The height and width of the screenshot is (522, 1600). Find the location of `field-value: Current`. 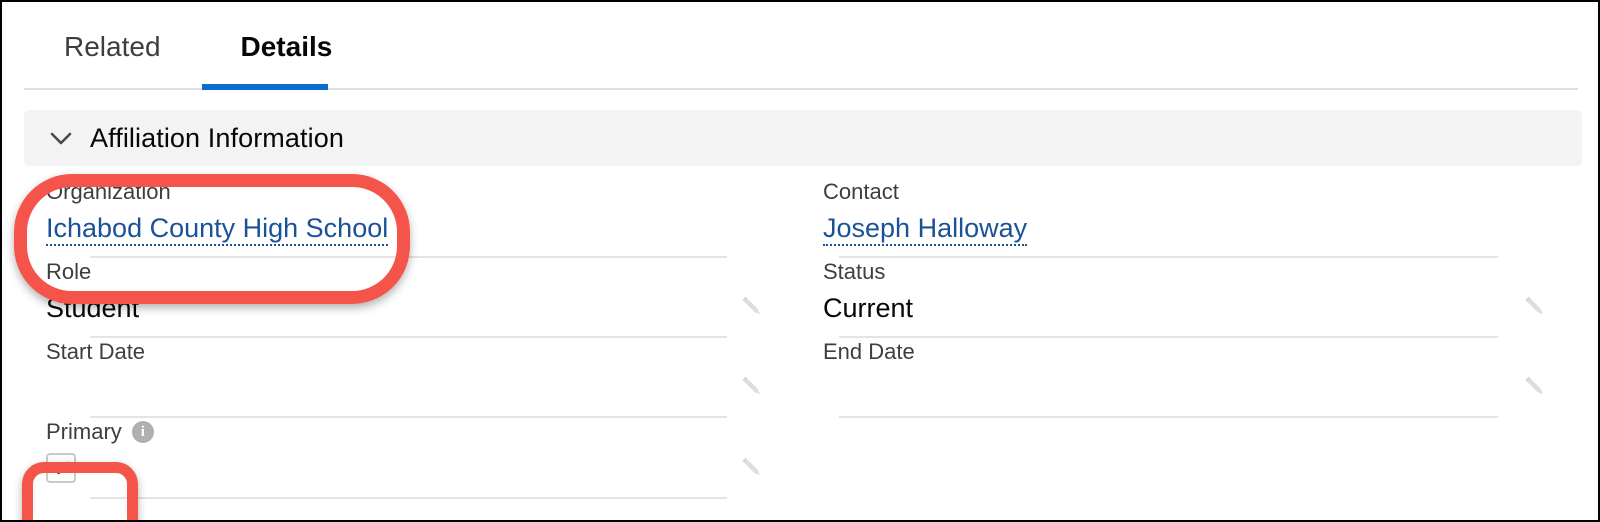

field-value: Current is located at coordinates (868, 308).